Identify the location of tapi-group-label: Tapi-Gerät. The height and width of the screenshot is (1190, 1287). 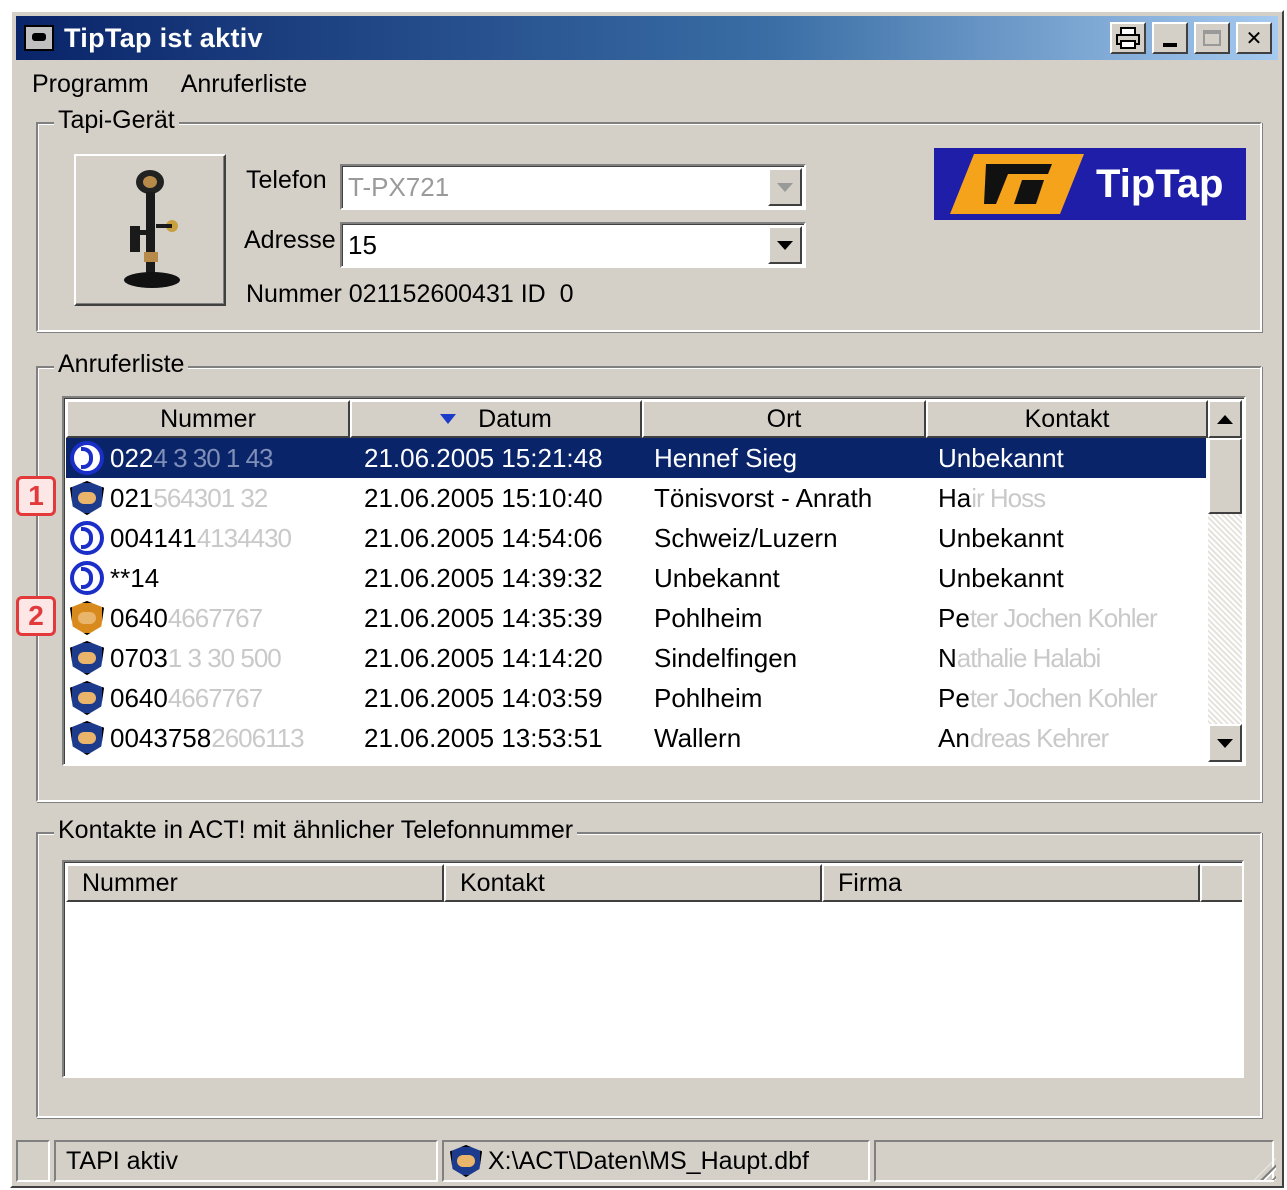
(116, 120).